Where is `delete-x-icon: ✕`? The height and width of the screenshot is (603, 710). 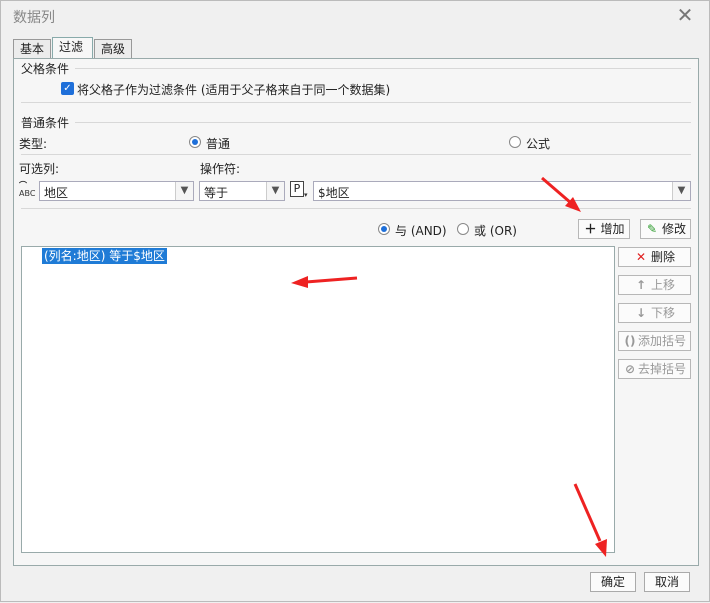 delete-x-icon: ✕ is located at coordinates (641, 257).